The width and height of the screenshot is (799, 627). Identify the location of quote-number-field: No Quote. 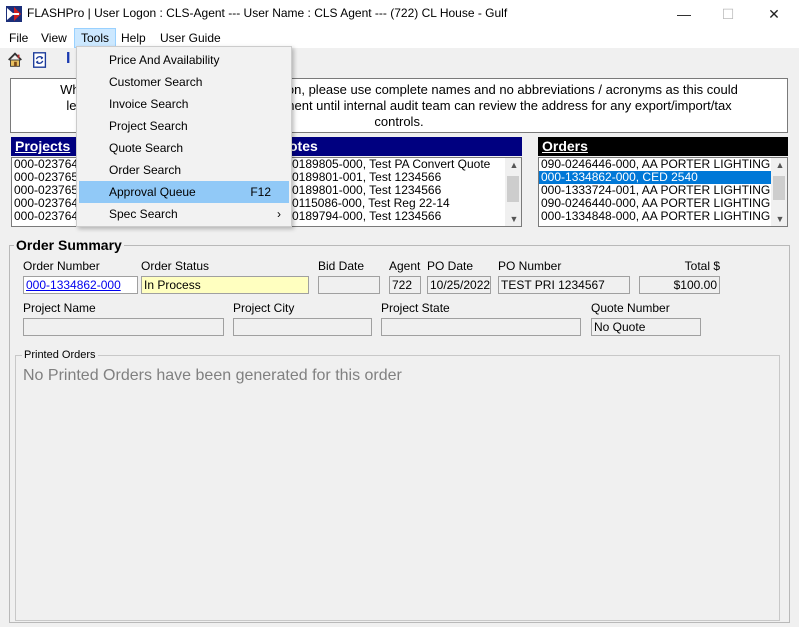
(646, 327).